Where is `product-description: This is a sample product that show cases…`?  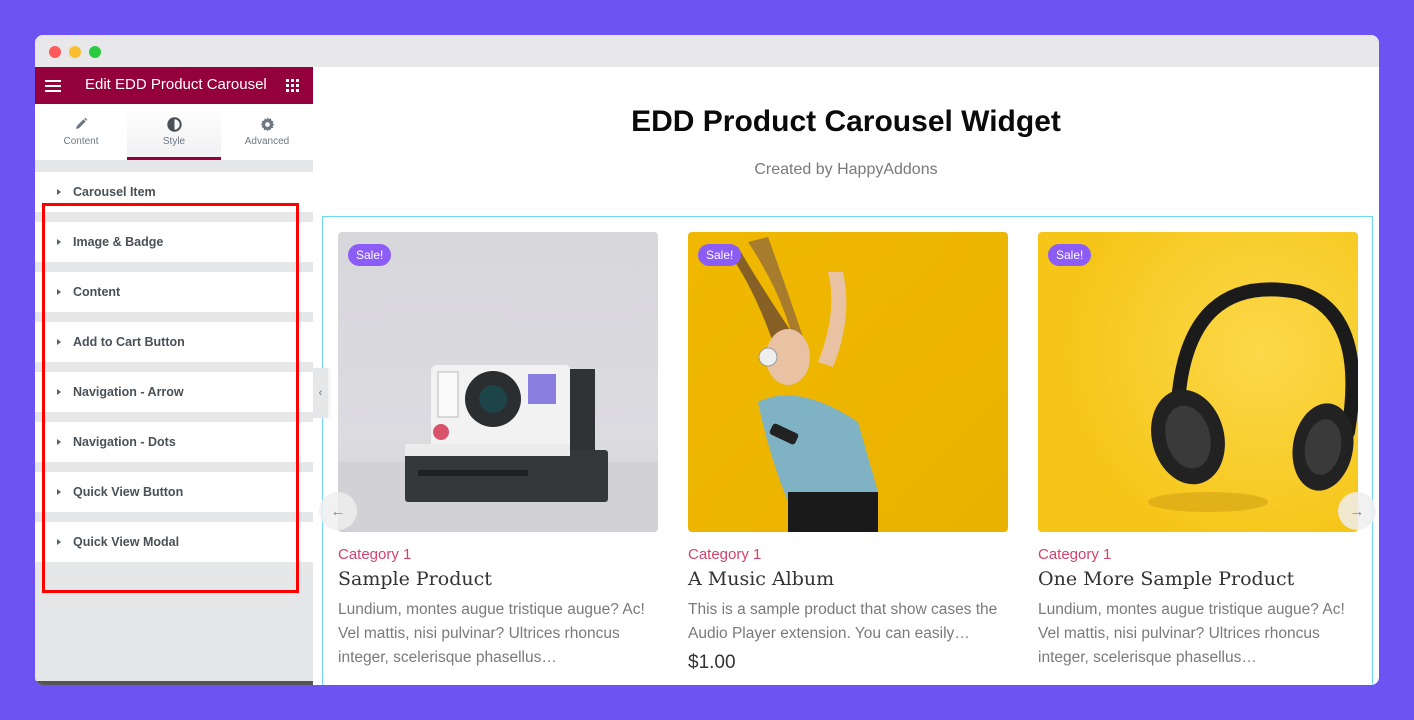 product-description: This is a sample product that show cases… is located at coordinates (843, 621).